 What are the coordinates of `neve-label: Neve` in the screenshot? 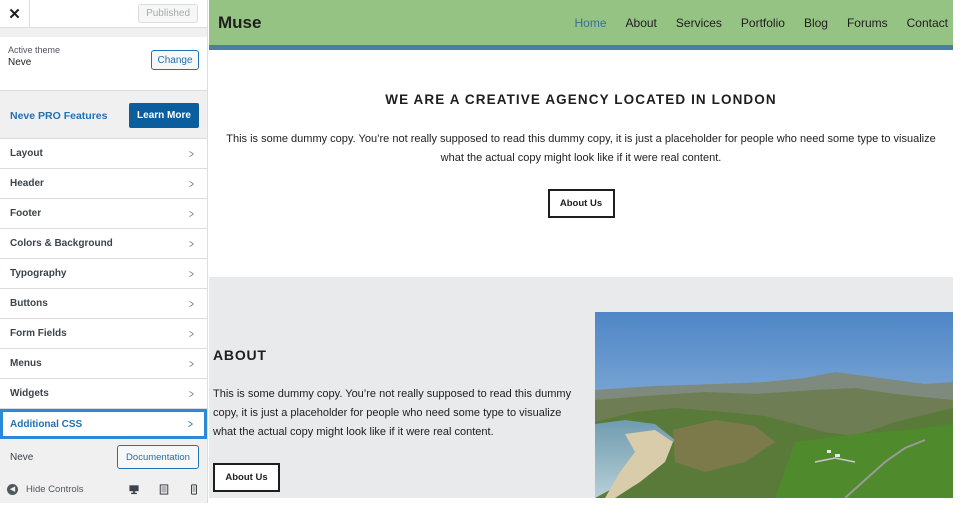 It's located at (22, 457).